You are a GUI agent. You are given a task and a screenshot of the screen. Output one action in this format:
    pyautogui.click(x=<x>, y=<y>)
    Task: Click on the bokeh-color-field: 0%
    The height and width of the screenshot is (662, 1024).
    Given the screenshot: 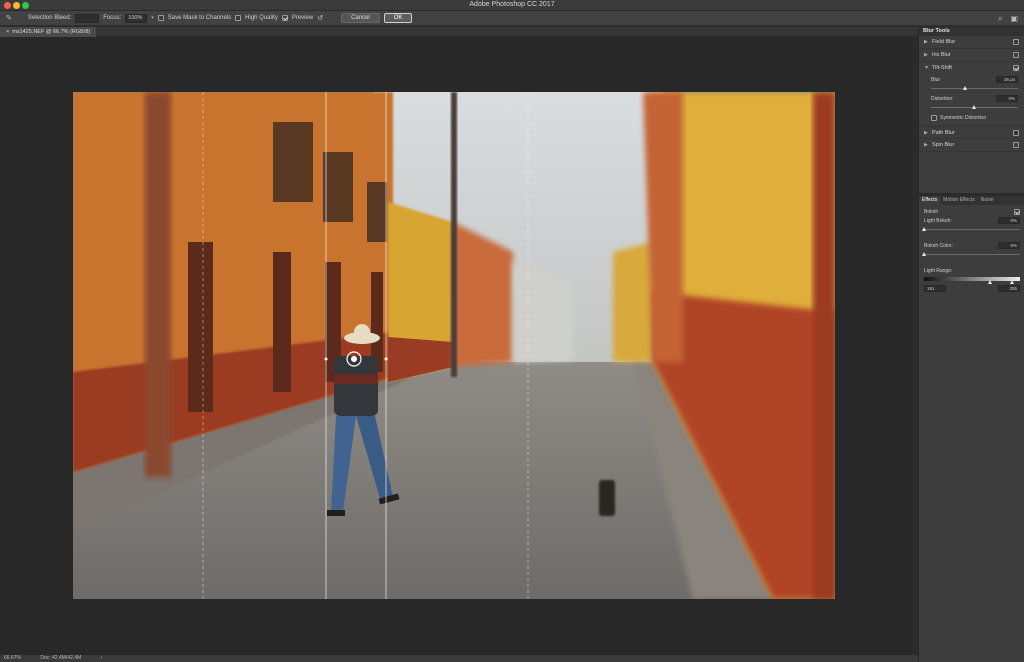 What is the action you would take?
    pyautogui.click(x=1009, y=245)
    